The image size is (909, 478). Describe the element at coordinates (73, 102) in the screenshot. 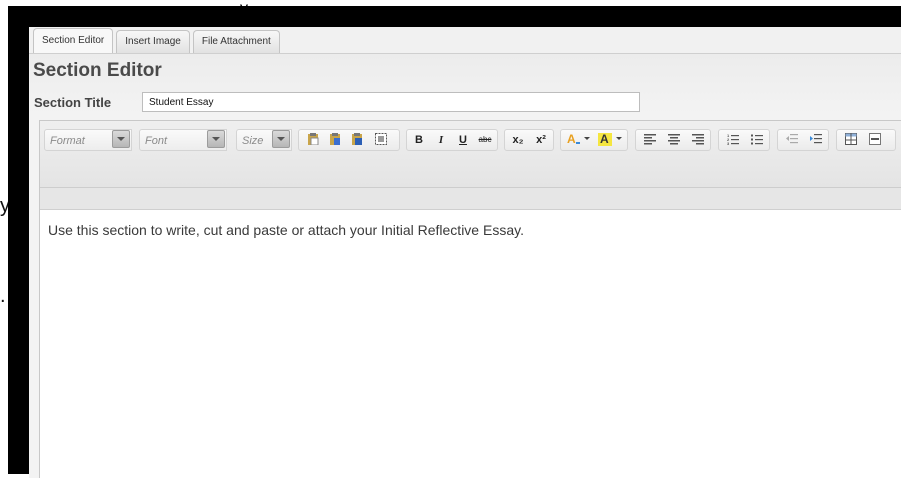

I see `section-title-label: Section Title` at that location.